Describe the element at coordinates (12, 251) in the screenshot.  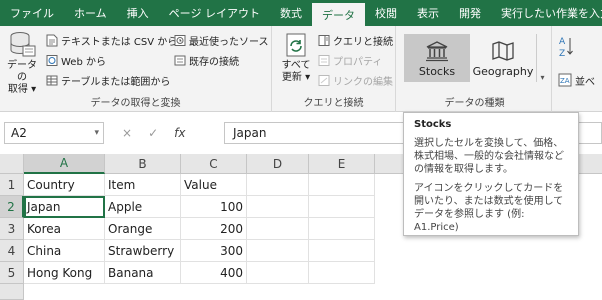
I see `row-header-4: 4` at that location.